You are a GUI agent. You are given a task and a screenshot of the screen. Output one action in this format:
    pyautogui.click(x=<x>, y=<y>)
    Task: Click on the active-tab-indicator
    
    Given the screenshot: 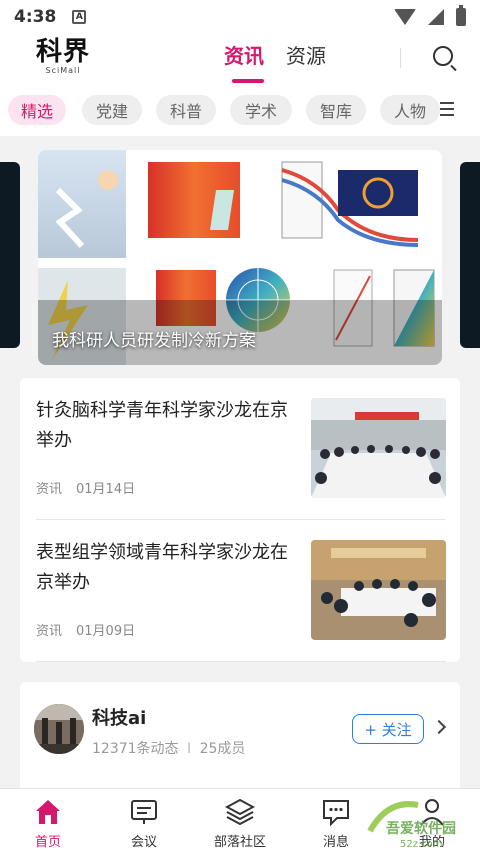 What is the action you would take?
    pyautogui.click(x=248, y=81)
    